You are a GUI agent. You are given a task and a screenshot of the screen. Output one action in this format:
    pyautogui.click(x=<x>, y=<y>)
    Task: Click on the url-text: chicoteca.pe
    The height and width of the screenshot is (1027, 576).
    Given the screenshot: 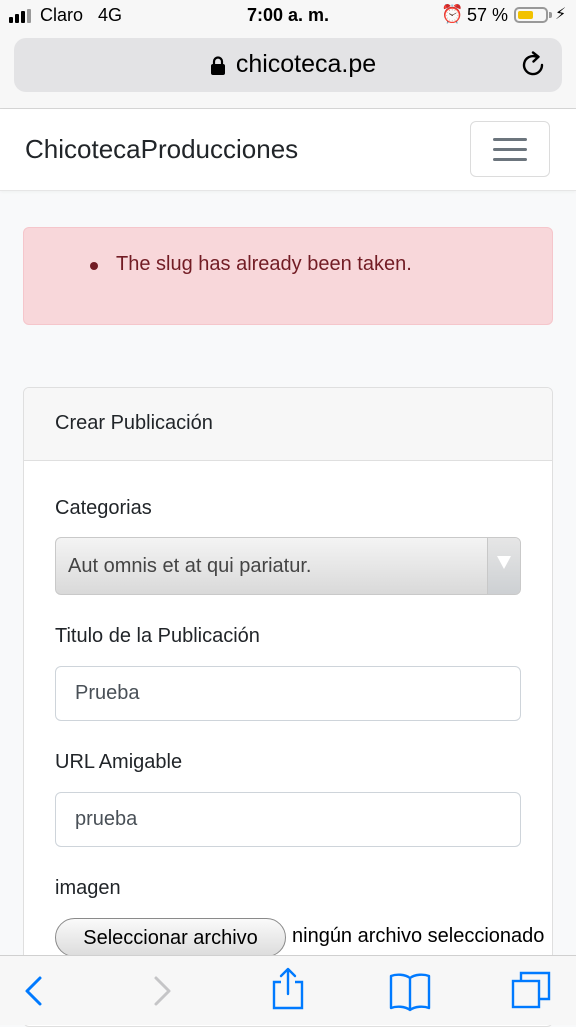 What is the action you would take?
    pyautogui.click(x=306, y=64)
    